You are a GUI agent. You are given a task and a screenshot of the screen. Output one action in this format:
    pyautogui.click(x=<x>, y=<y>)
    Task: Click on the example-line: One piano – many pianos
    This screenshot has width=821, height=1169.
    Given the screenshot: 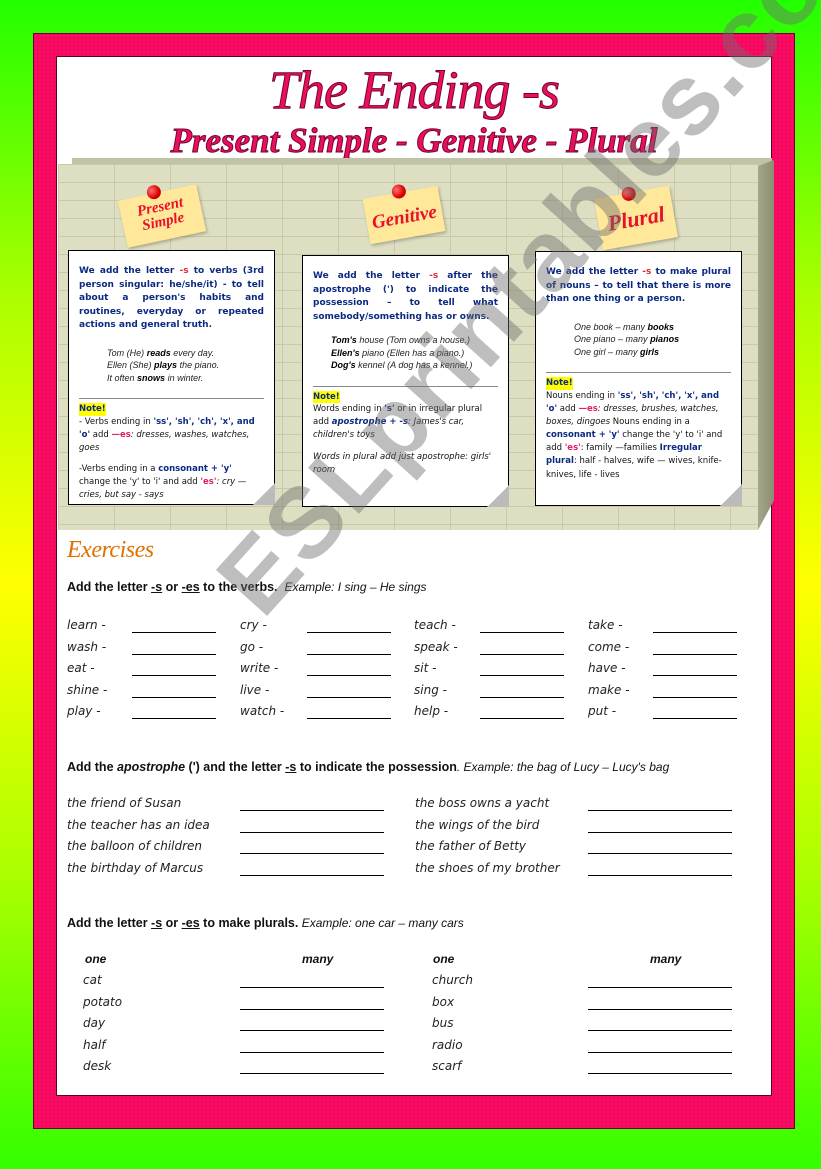 What is the action you would take?
    pyautogui.click(x=627, y=339)
    